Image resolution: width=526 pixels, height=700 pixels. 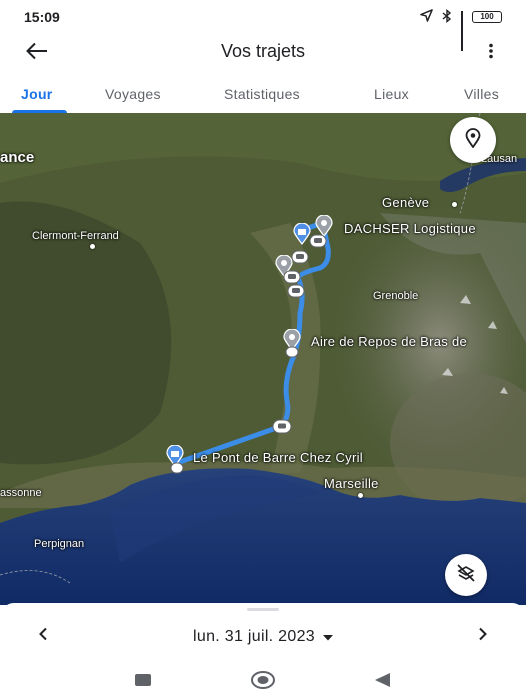 I want to click on tab-bar: Jour Voyages Statistiques Lieux Villes, so click(x=263, y=96).